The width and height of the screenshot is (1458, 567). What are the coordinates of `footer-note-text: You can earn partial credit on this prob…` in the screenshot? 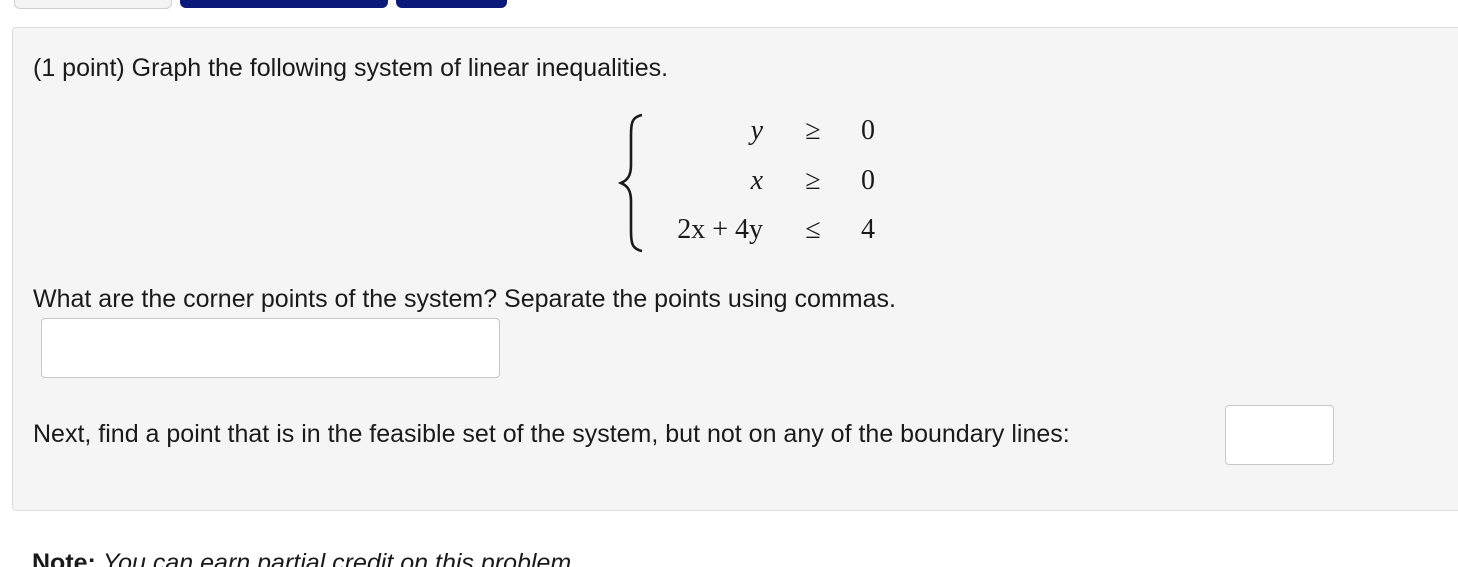 It's located at (340, 558).